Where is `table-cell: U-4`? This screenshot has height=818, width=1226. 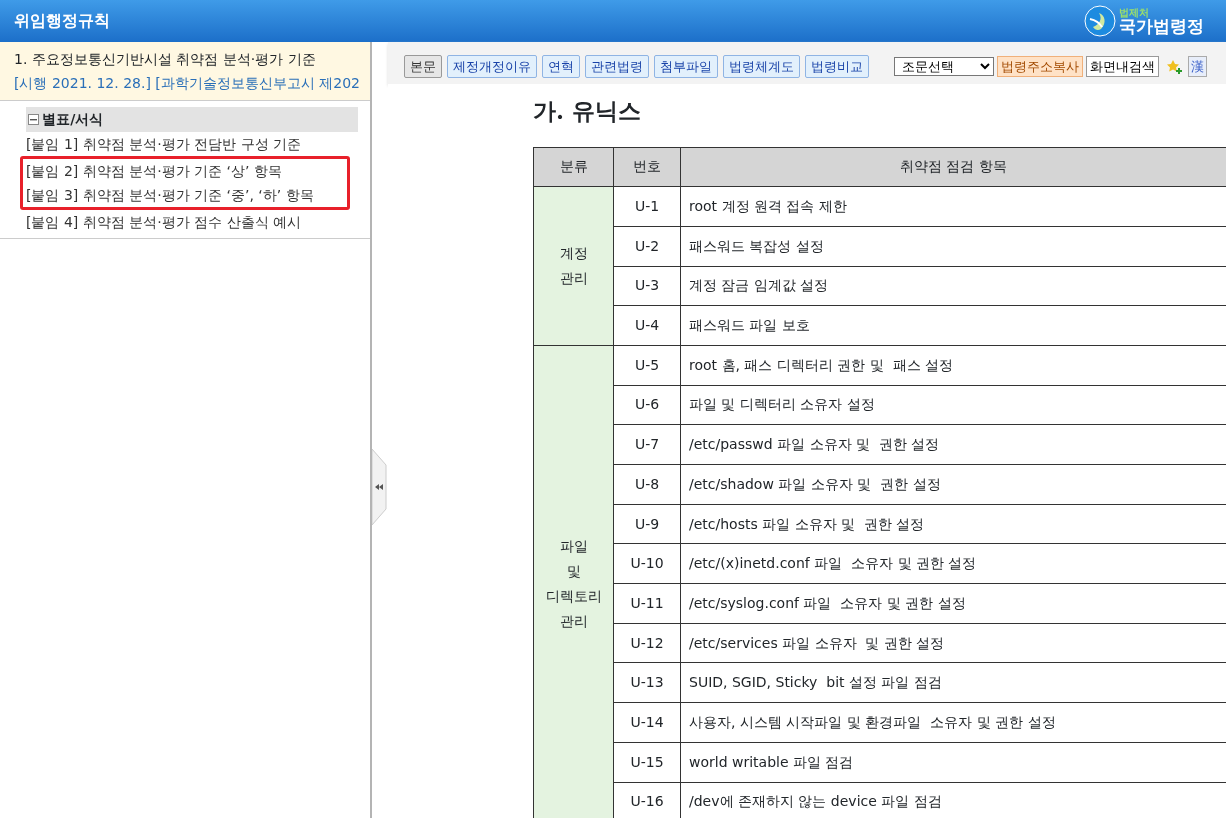 table-cell: U-4 is located at coordinates (647, 325).